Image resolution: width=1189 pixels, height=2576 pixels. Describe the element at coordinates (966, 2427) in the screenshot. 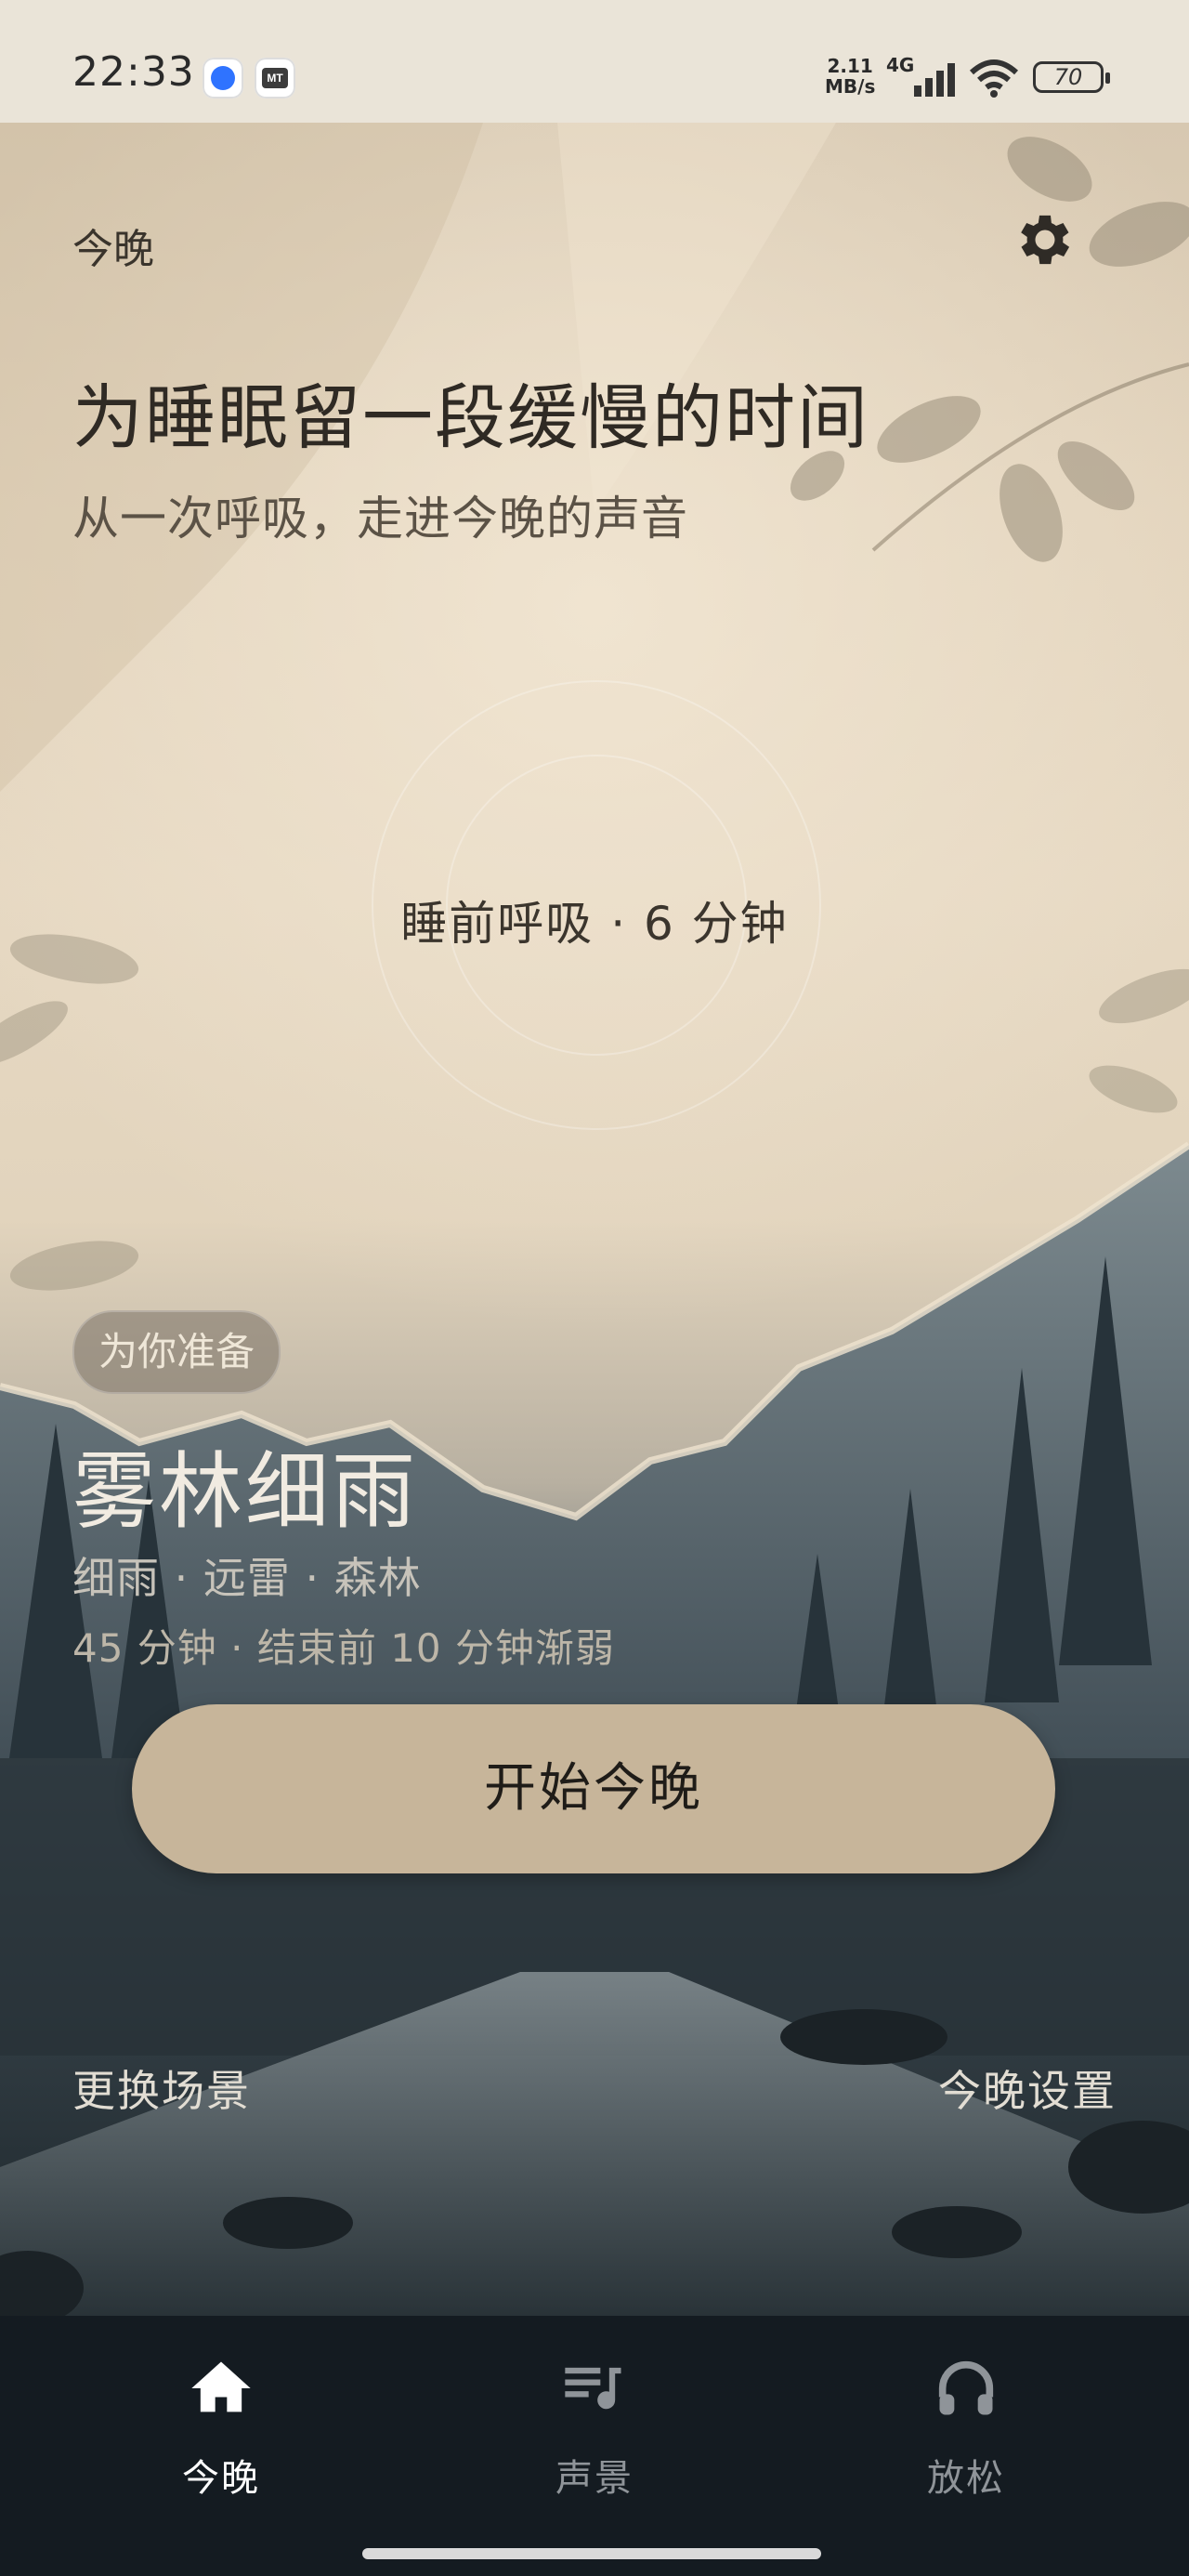

I see `nav-item-relax: 放松` at that location.